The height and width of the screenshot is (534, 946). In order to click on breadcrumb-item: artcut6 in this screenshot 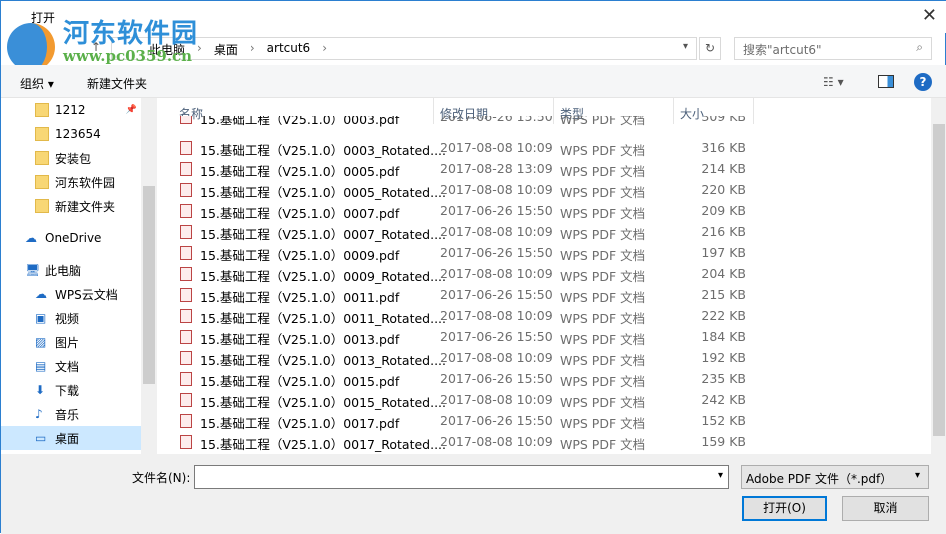, I will do `click(289, 49)`.